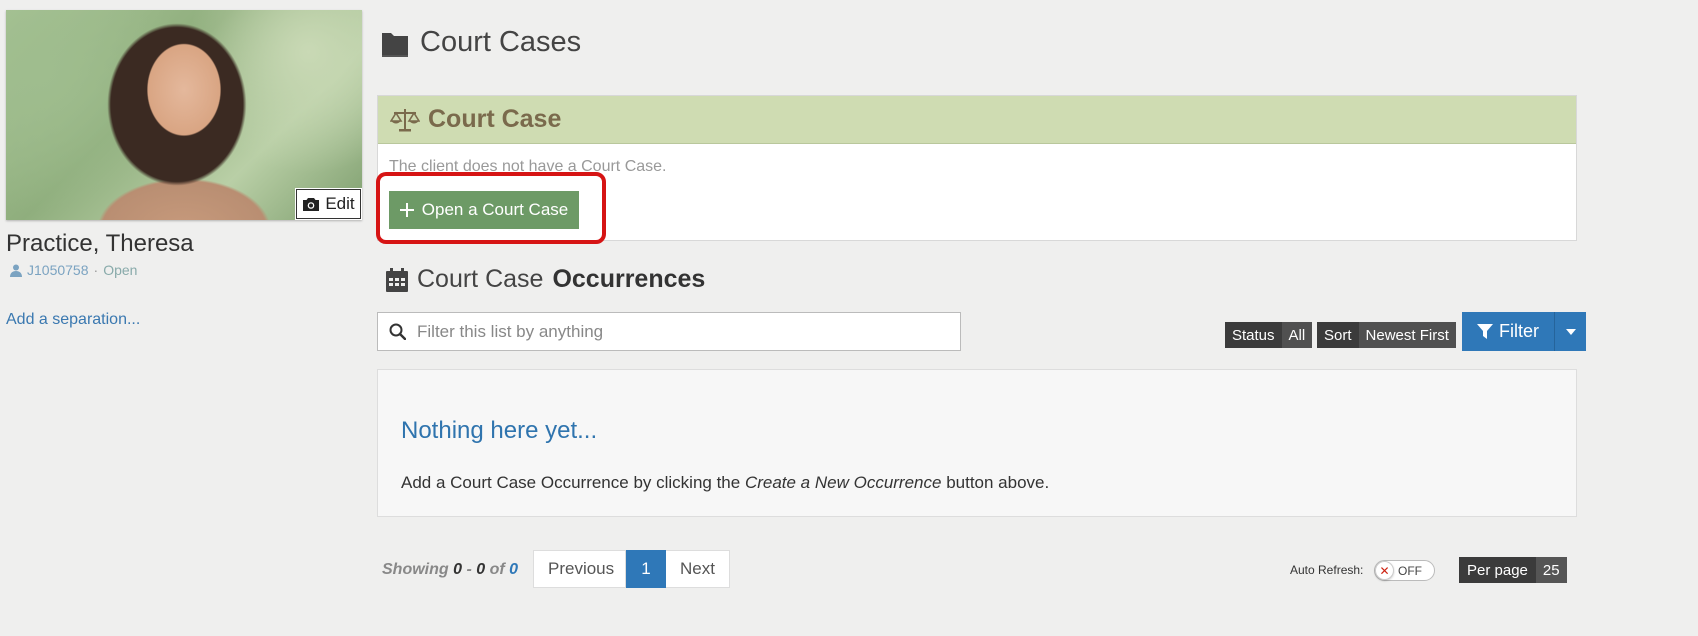 Image resolution: width=1698 pixels, height=636 pixels. Describe the element at coordinates (501, 42) in the screenshot. I see `page-title-text: Court Cases` at that location.